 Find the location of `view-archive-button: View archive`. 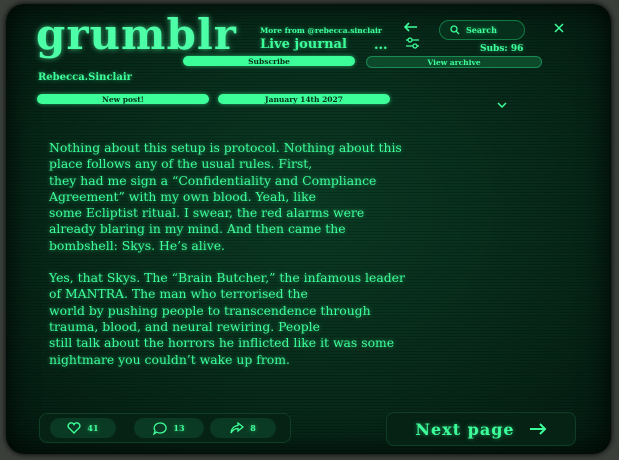

view-archive-button: View archive is located at coordinates (454, 62).